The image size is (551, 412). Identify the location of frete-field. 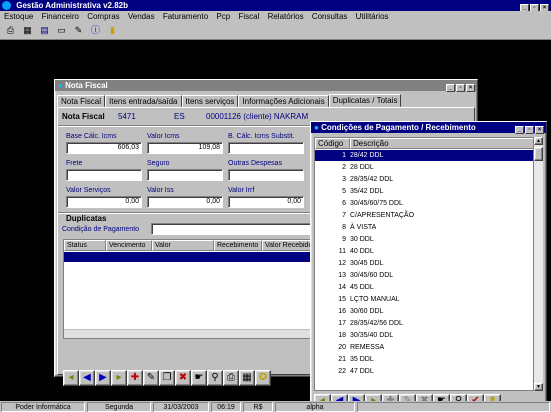
(104, 175).